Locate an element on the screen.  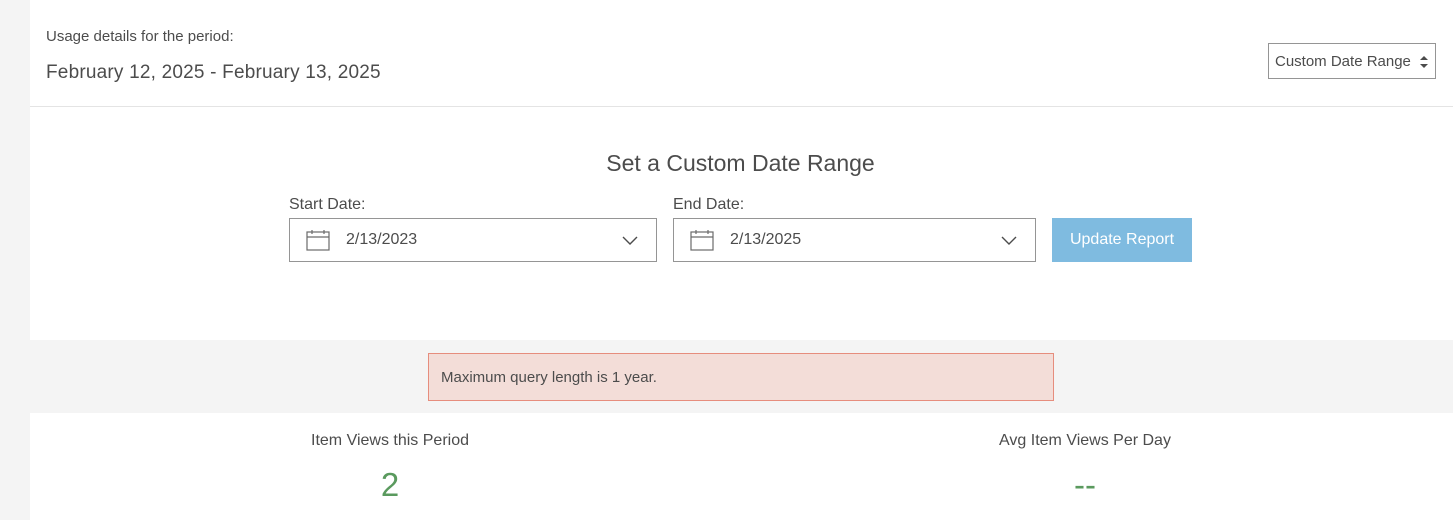
date-range-select: Custom Date Range is located at coordinates (1352, 61).